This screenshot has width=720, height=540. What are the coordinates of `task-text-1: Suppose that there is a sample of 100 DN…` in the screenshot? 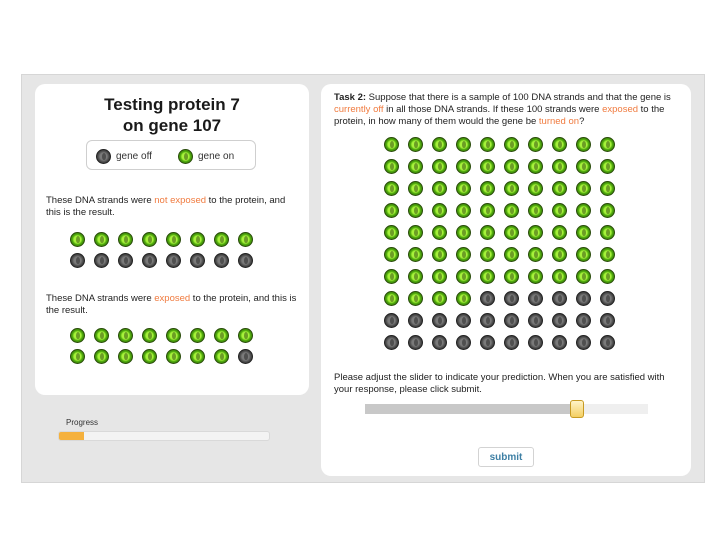 It's located at (518, 97).